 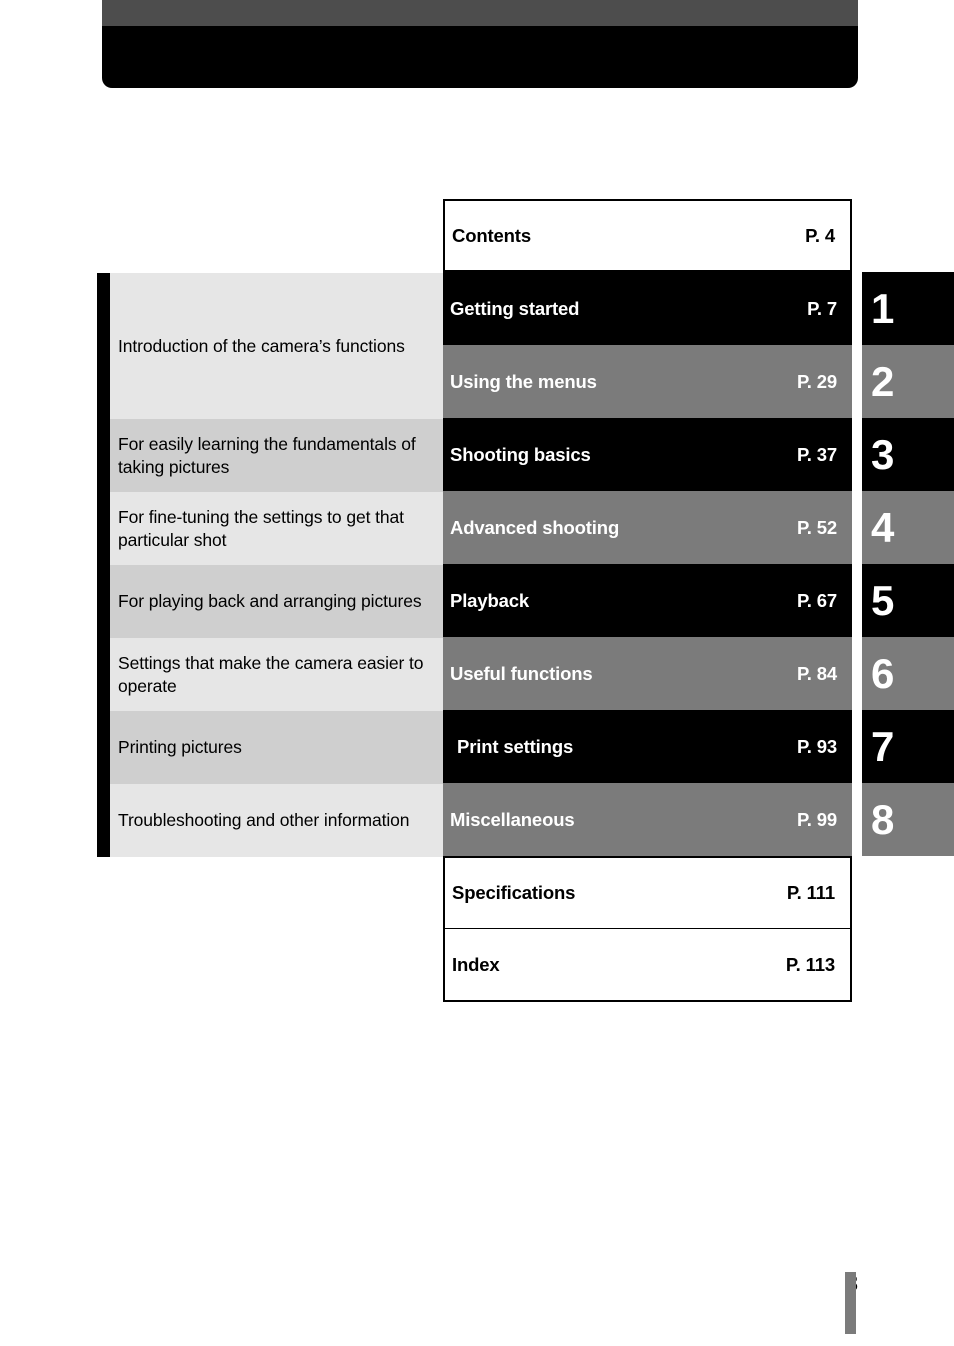 What do you see at coordinates (883, 527) in the screenshot?
I see `chapter-tab-number: 4` at bounding box center [883, 527].